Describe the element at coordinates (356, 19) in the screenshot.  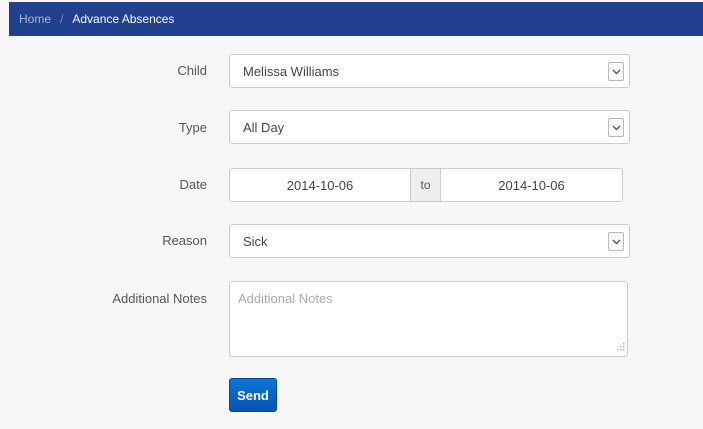
I see `breadcrumb: Home / Advance Absences` at that location.